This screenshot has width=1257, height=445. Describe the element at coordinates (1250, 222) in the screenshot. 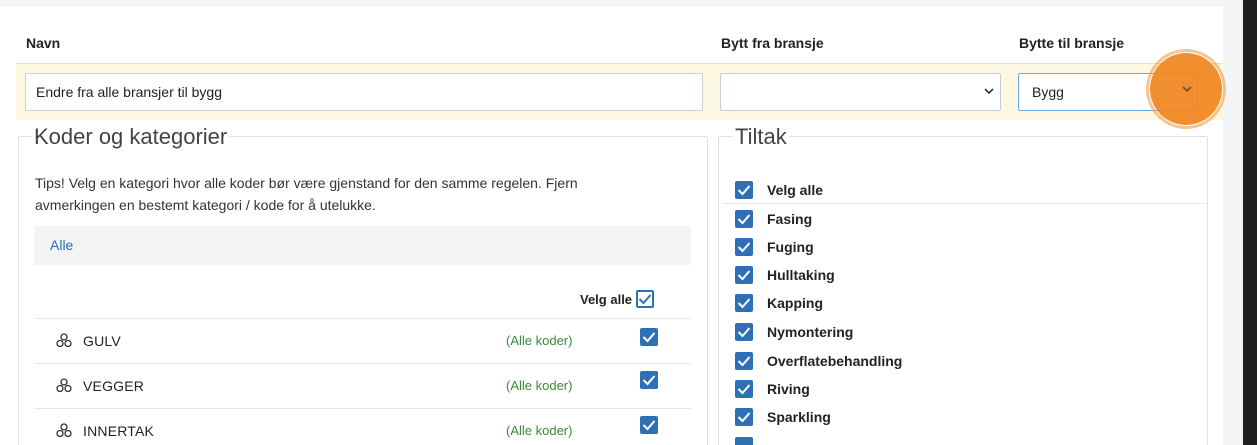

I see `window-scrollbar` at that location.